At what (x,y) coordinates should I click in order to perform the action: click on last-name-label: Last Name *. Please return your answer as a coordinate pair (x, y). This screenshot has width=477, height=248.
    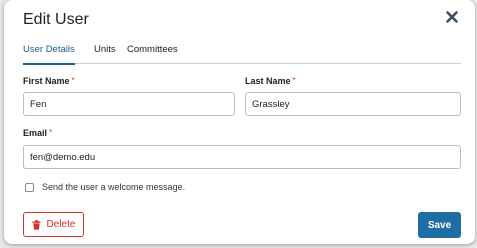
    Looking at the image, I should click on (270, 81).